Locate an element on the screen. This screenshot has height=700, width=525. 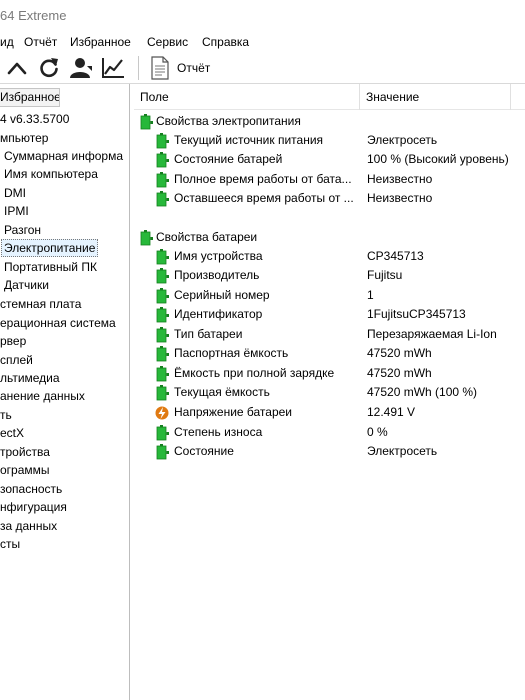
property-row: Ёмкость при полной зарядке 47520 mWh is located at coordinates (326, 373).